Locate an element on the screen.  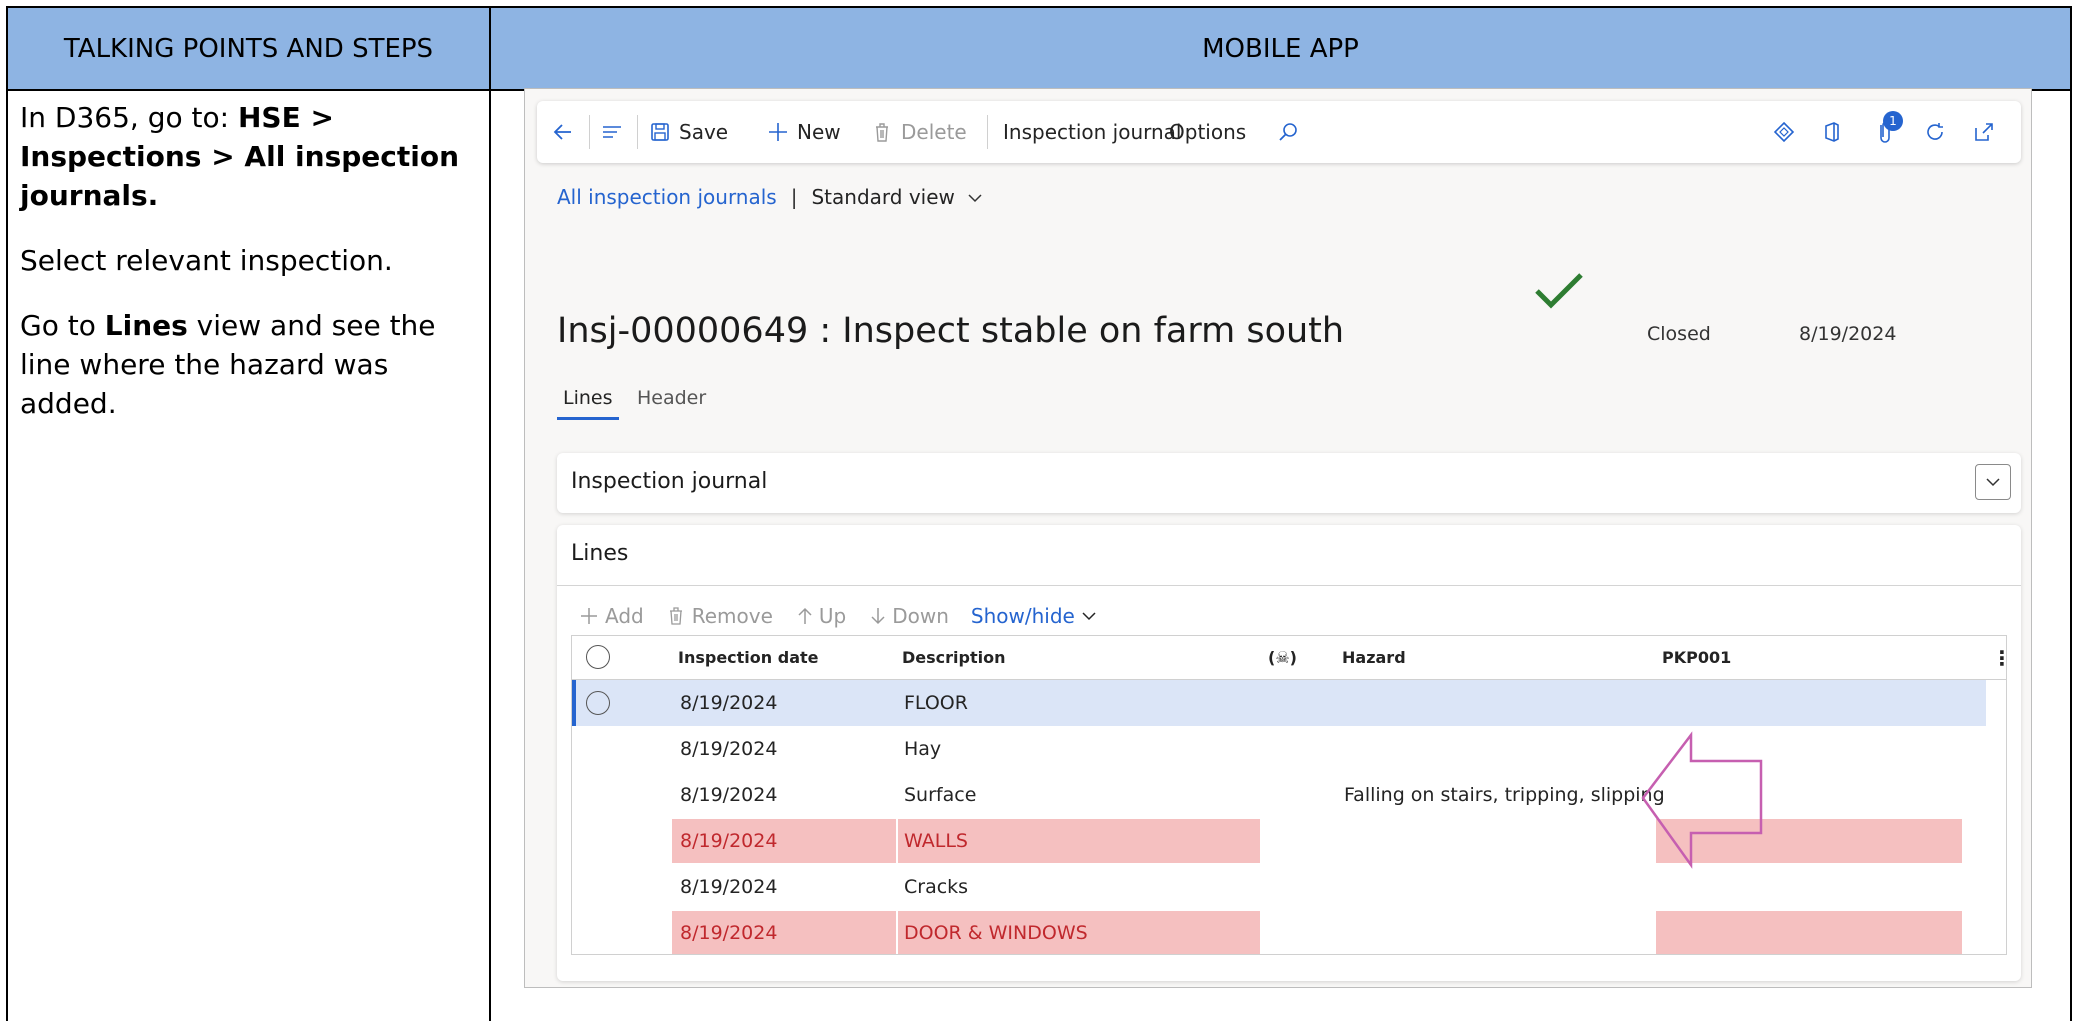
column-description: Description is located at coordinates (953, 658).